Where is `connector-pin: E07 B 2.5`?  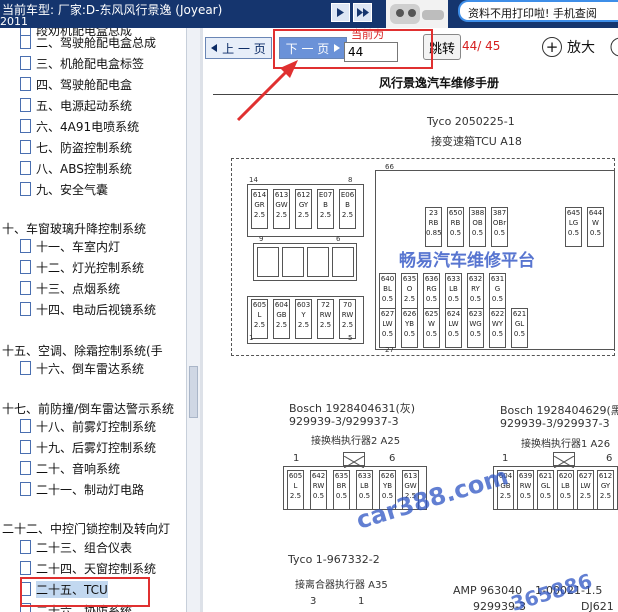 connector-pin: E07 B 2.5 is located at coordinates (325, 209).